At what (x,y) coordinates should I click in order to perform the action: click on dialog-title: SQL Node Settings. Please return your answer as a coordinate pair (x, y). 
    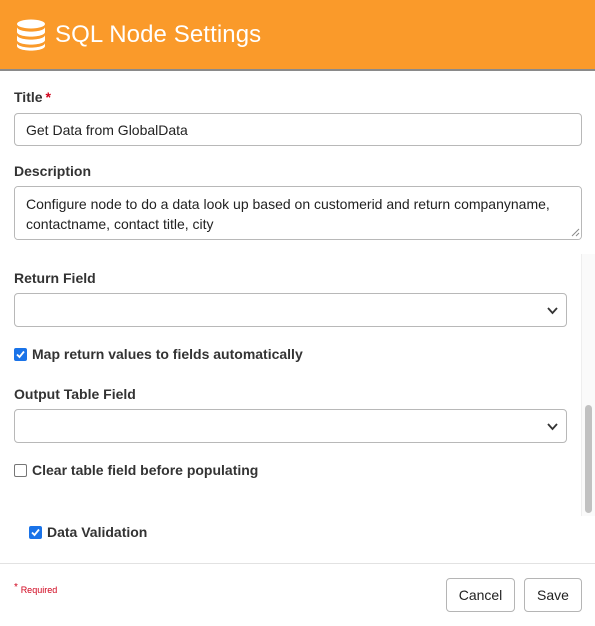
    Looking at the image, I should click on (158, 34).